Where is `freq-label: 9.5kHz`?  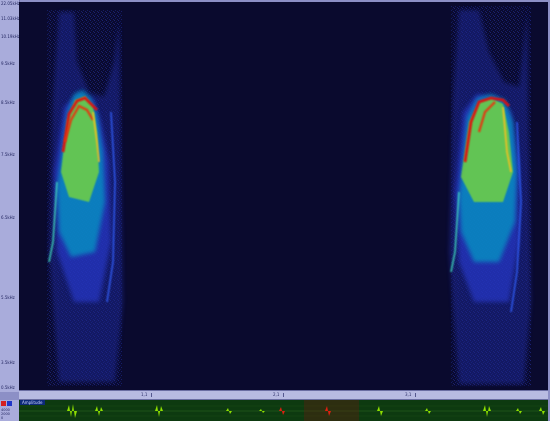 freq-label: 9.5kHz is located at coordinates (8, 63).